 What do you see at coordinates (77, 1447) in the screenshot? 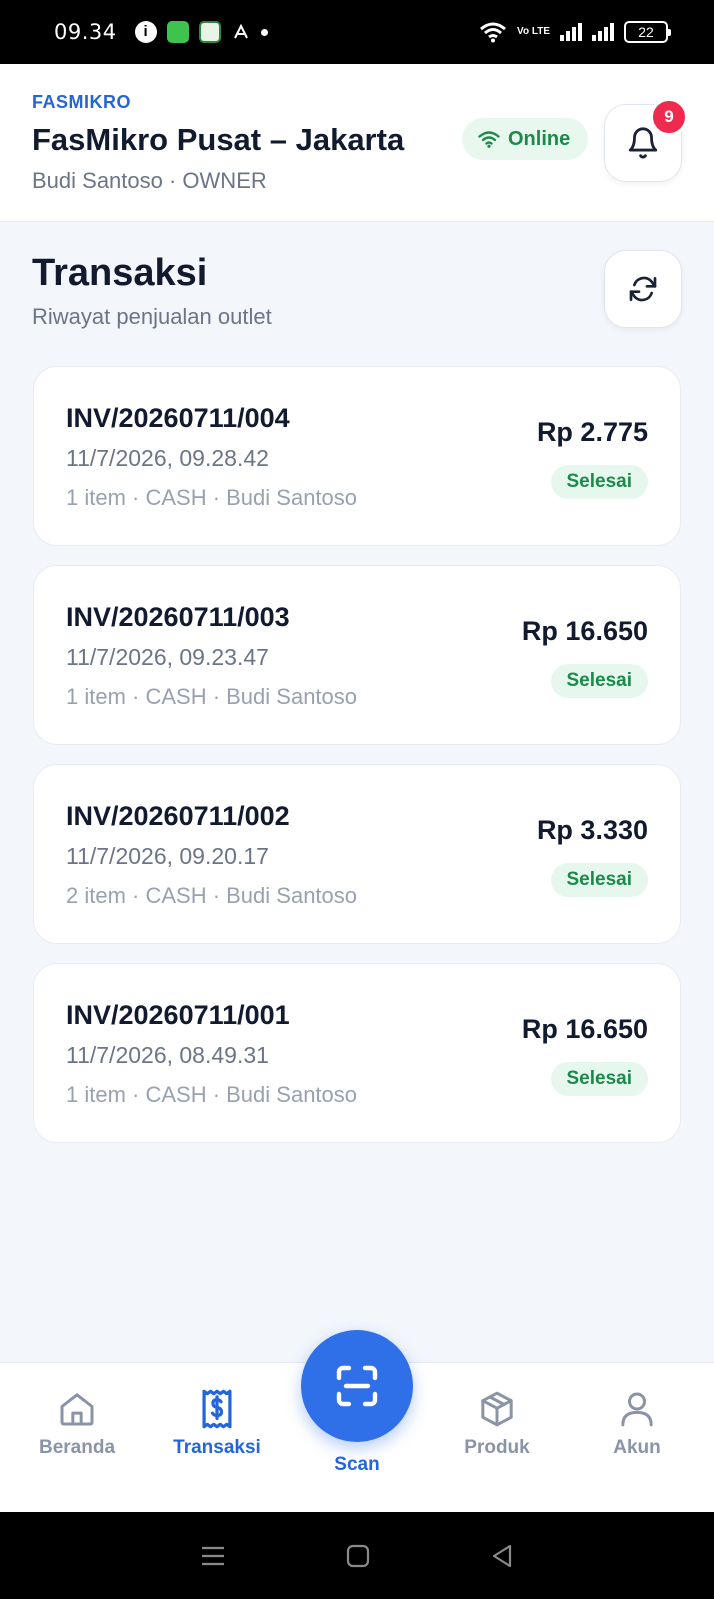
I see `nav-label: Beranda` at bounding box center [77, 1447].